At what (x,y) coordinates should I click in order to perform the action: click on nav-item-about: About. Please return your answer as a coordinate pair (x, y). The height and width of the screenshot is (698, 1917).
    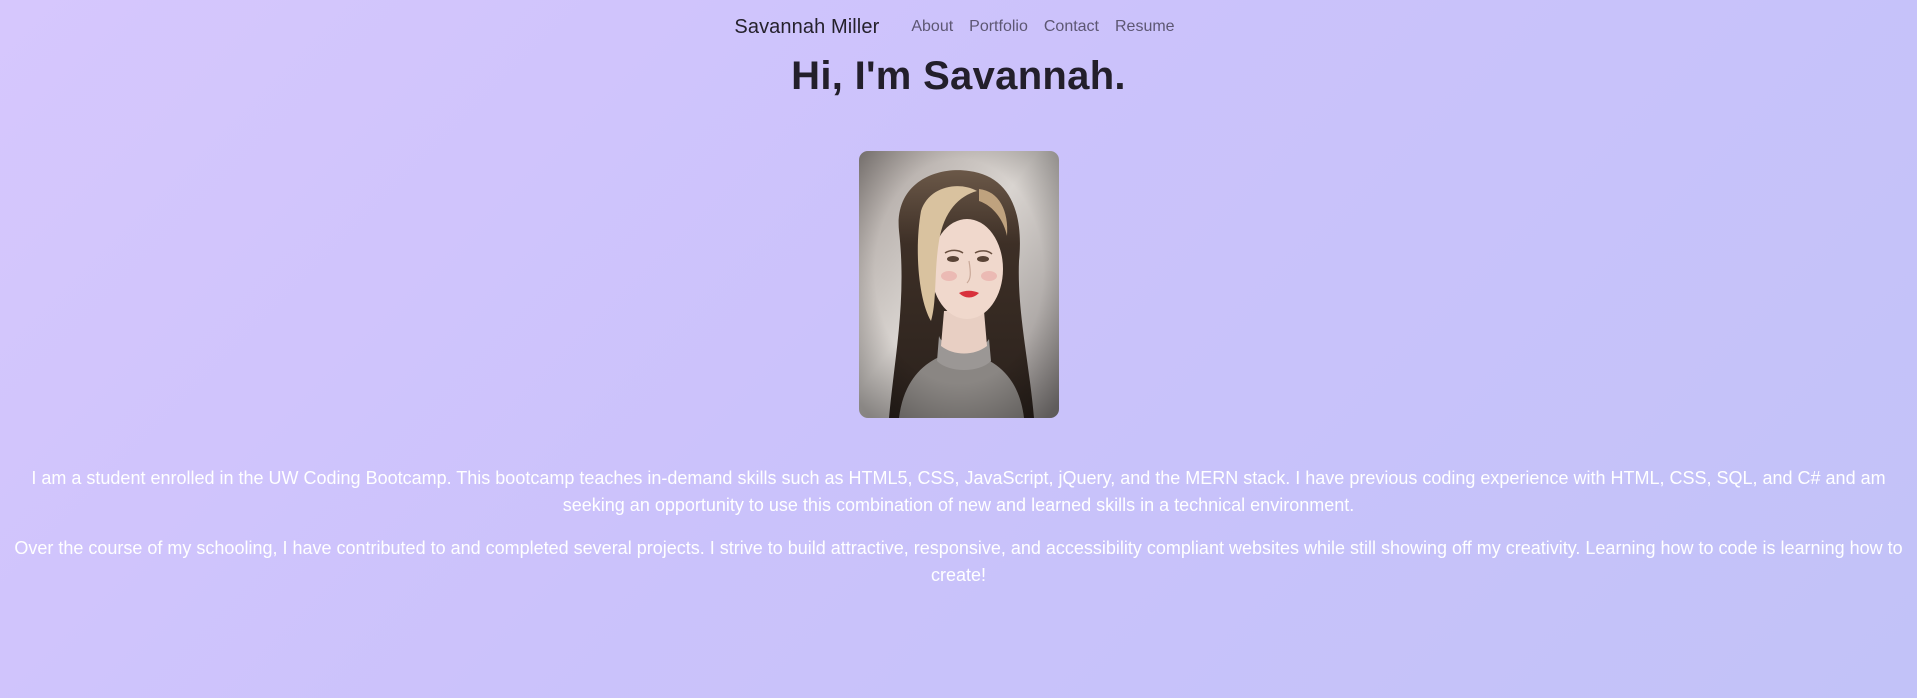
    Looking at the image, I should click on (932, 27).